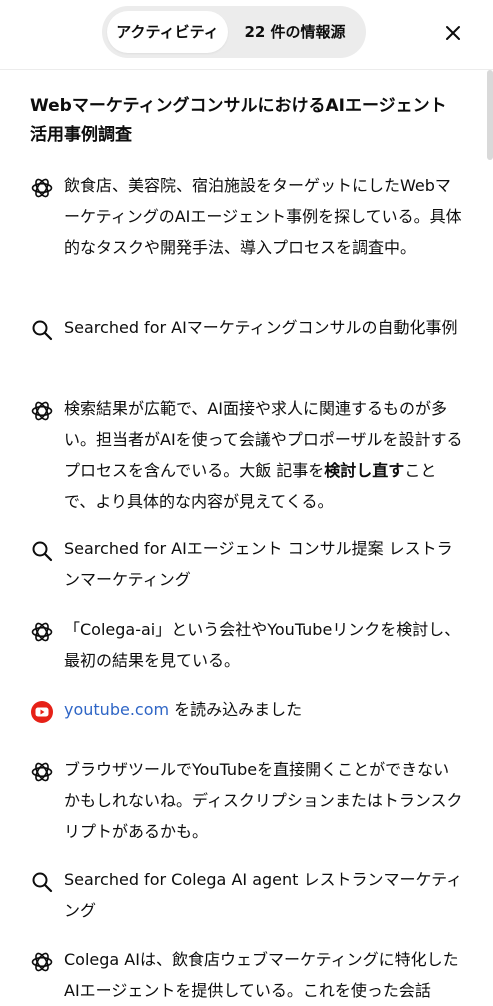 The height and width of the screenshot is (1006, 493). I want to click on activity-text-bold: 検討し直す, so click(364, 470).